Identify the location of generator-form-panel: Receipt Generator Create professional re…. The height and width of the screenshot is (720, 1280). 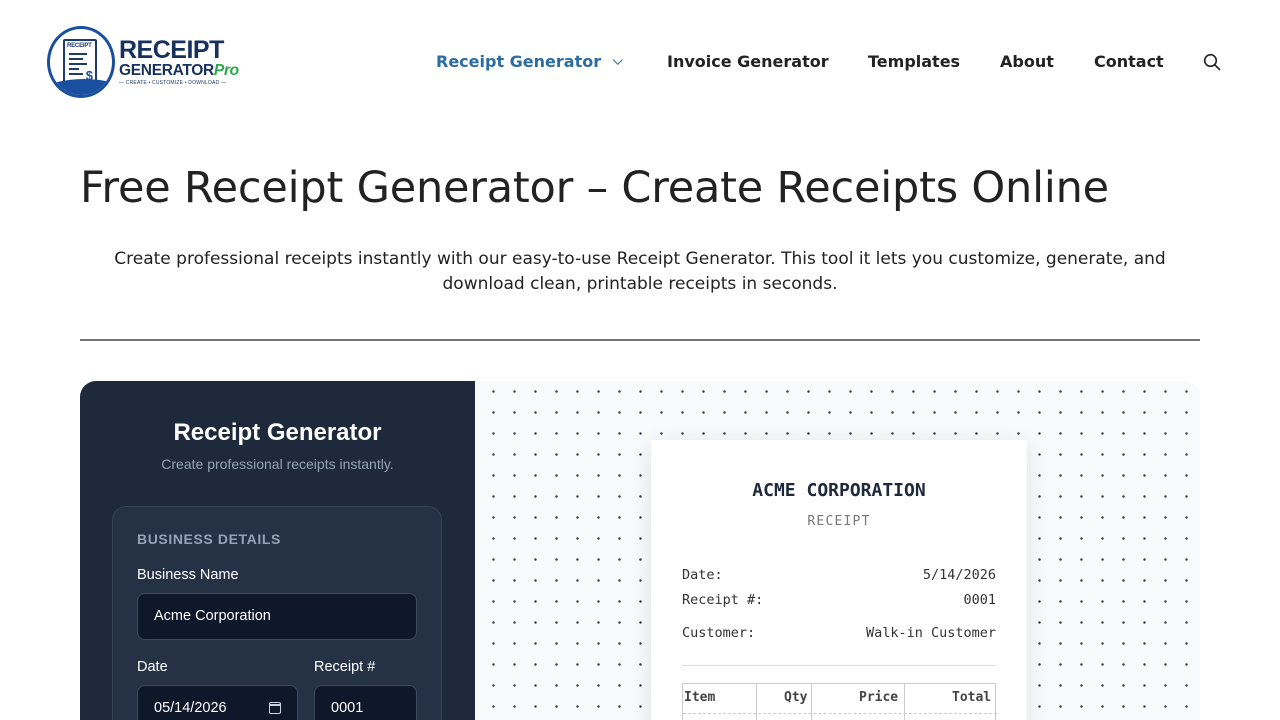
(277, 550).